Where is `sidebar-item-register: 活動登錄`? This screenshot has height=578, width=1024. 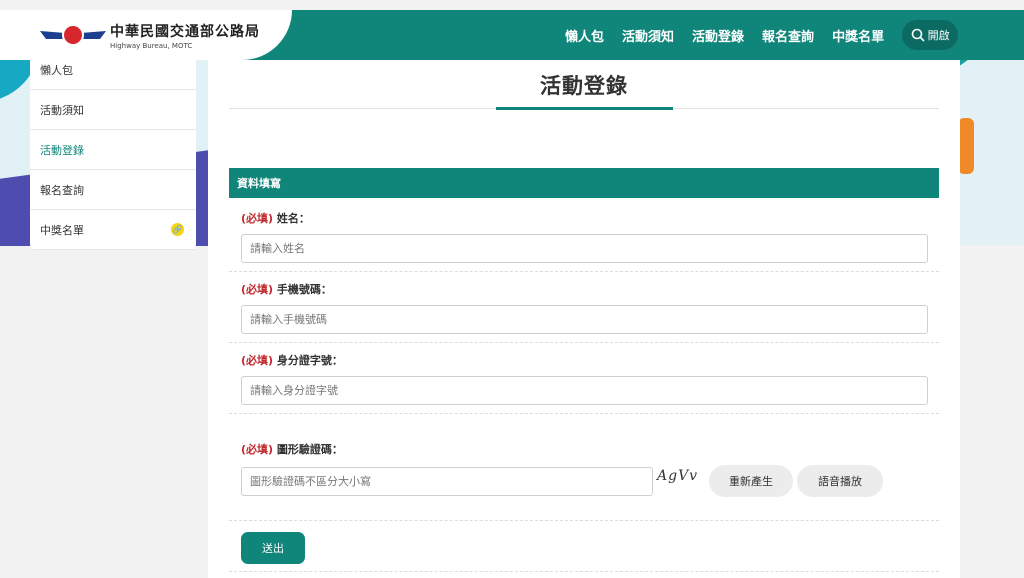 sidebar-item-register: 活動登錄 is located at coordinates (113, 150).